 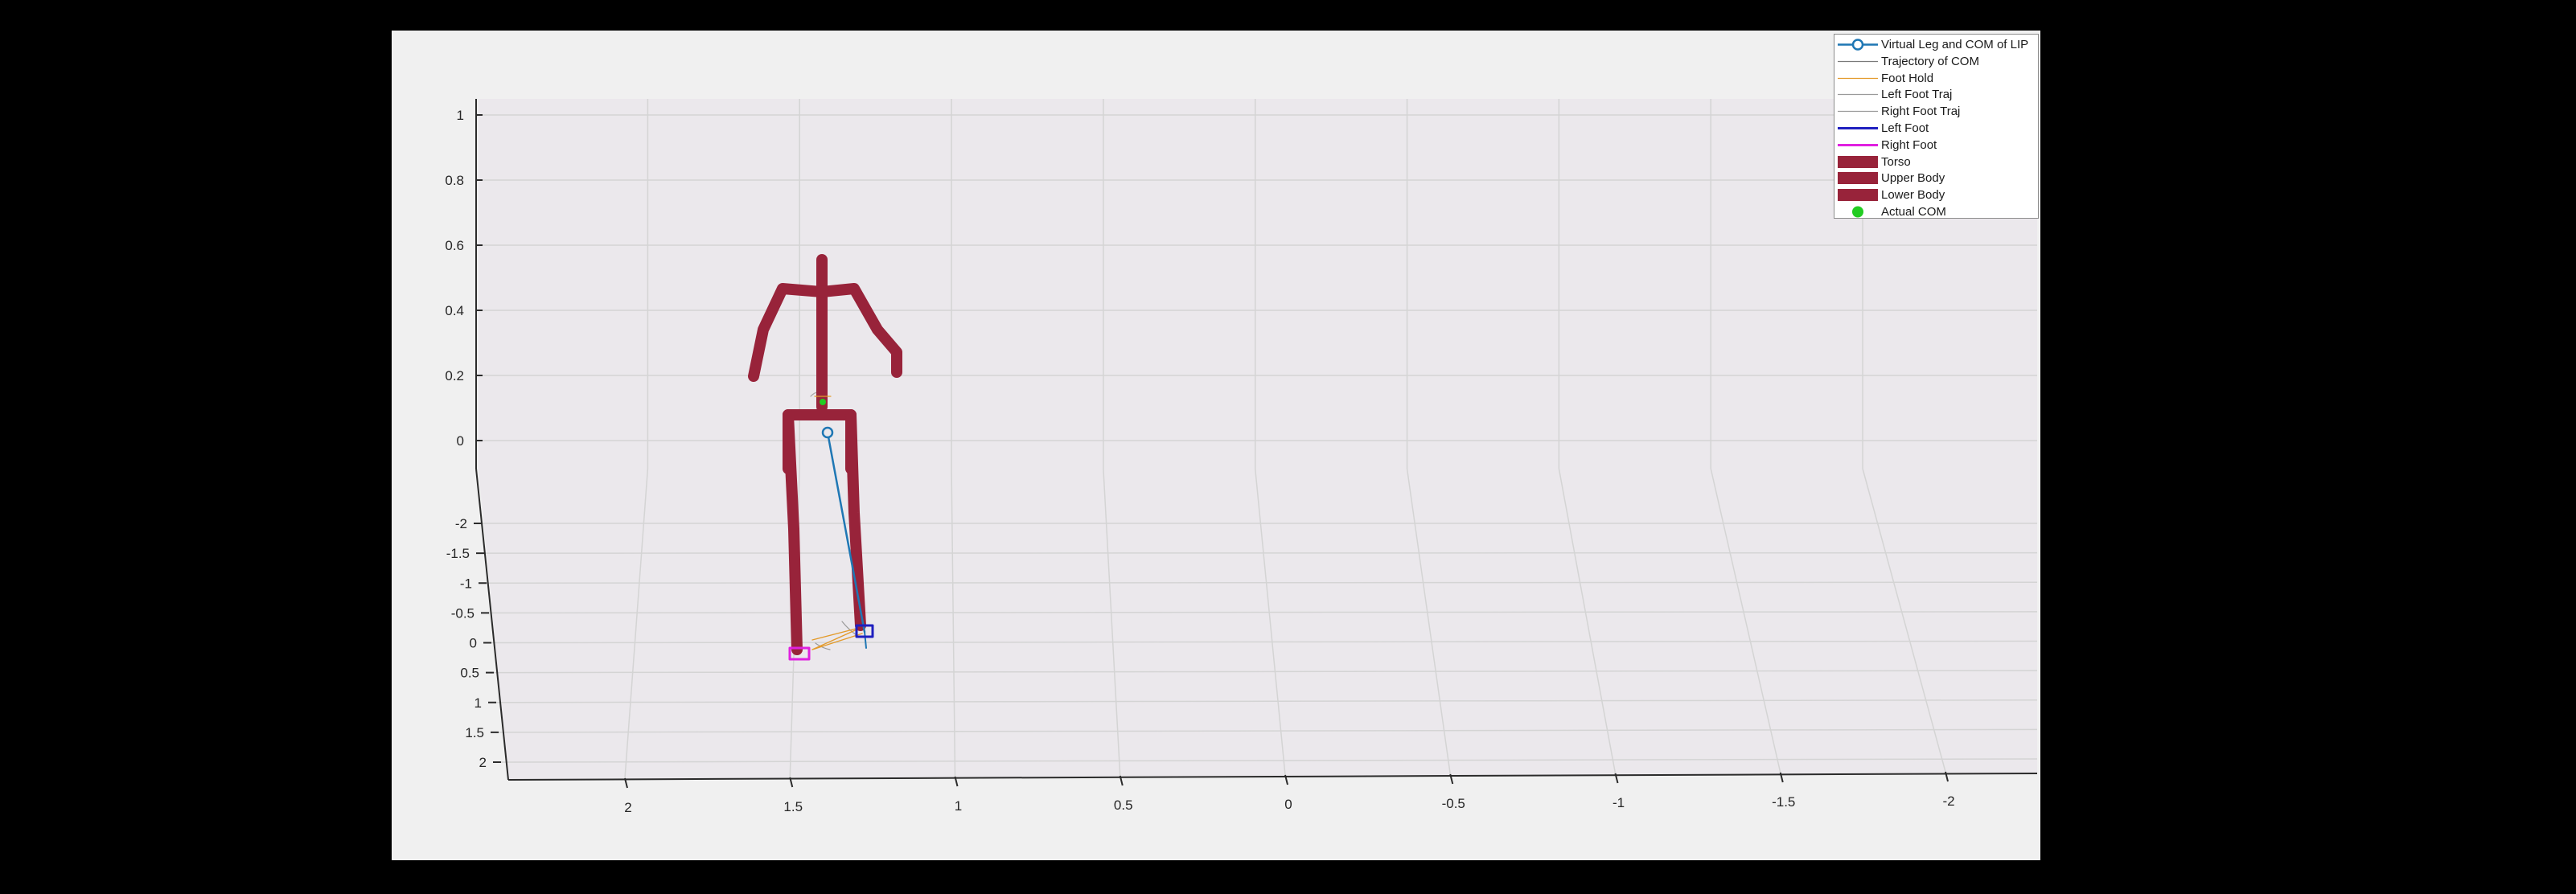 What do you see at coordinates (454, 375) in the screenshot?
I see `z-tick-label: 0.2` at bounding box center [454, 375].